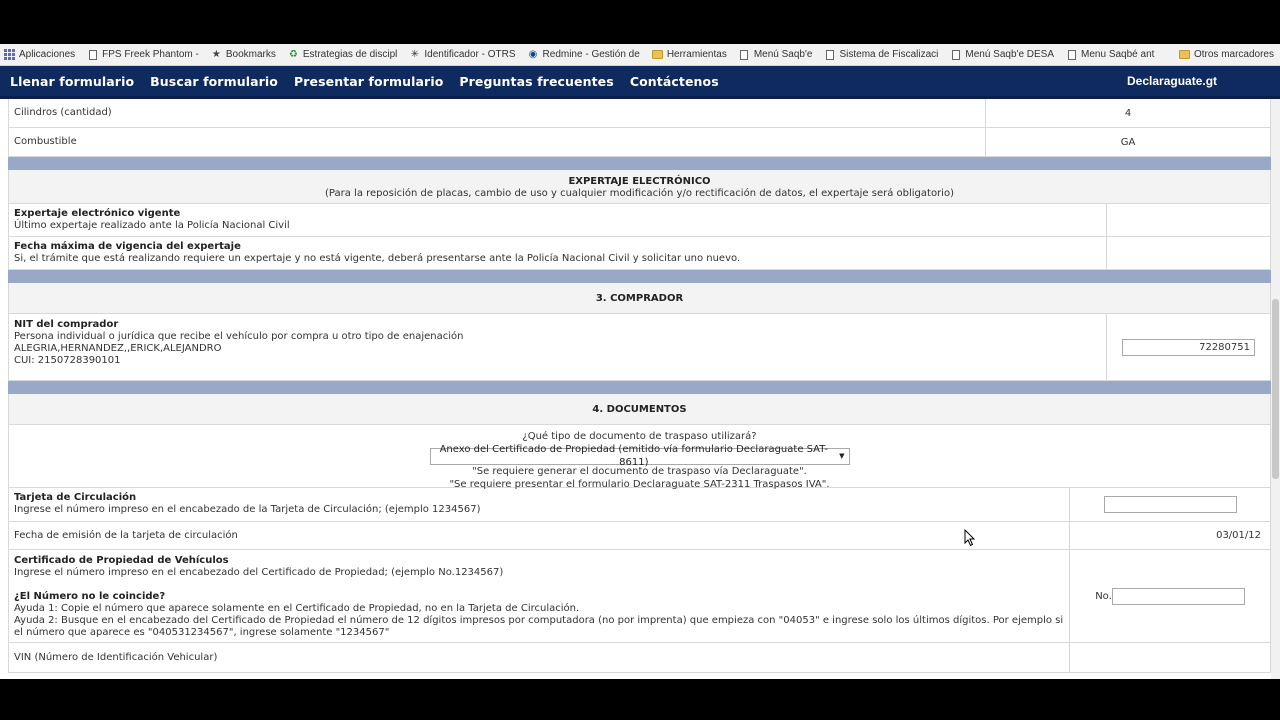 This screenshot has width=1280, height=720. What do you see at coordinates (1170, 504) in the screenshot?
I see `tarjeta-circulacion-input` at bounding box center [1170, 504].